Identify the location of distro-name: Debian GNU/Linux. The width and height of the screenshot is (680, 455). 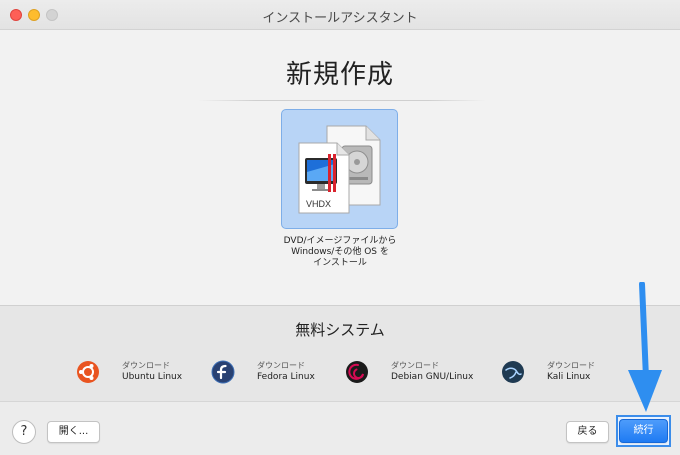
(432, 377).